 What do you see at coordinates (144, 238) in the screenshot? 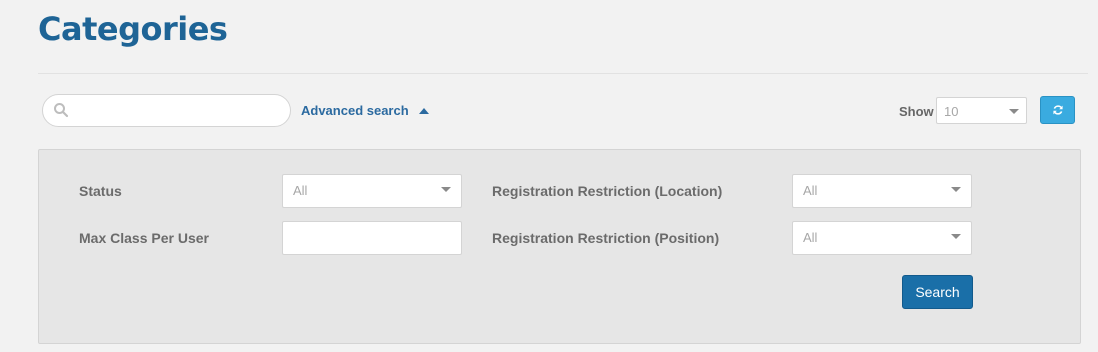
I see `max-class-label: Max Class Per User` at bounding box center [144, 238].